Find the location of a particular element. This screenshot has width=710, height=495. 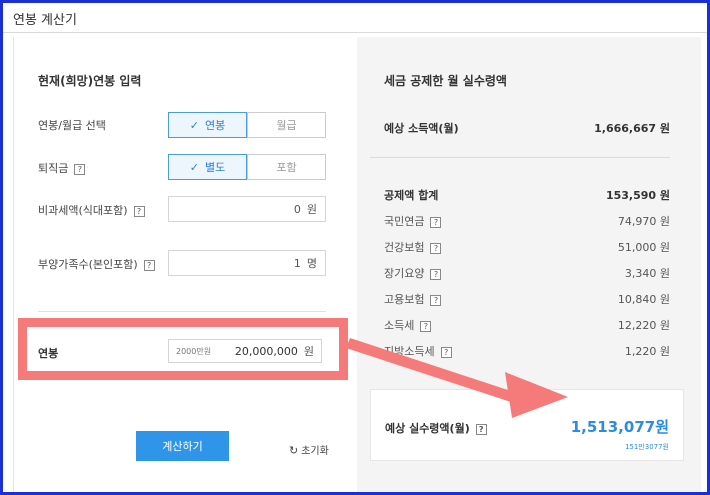

result-section-title: 세금 공제한 월 실수령액 is located at coordinates (445, 81).